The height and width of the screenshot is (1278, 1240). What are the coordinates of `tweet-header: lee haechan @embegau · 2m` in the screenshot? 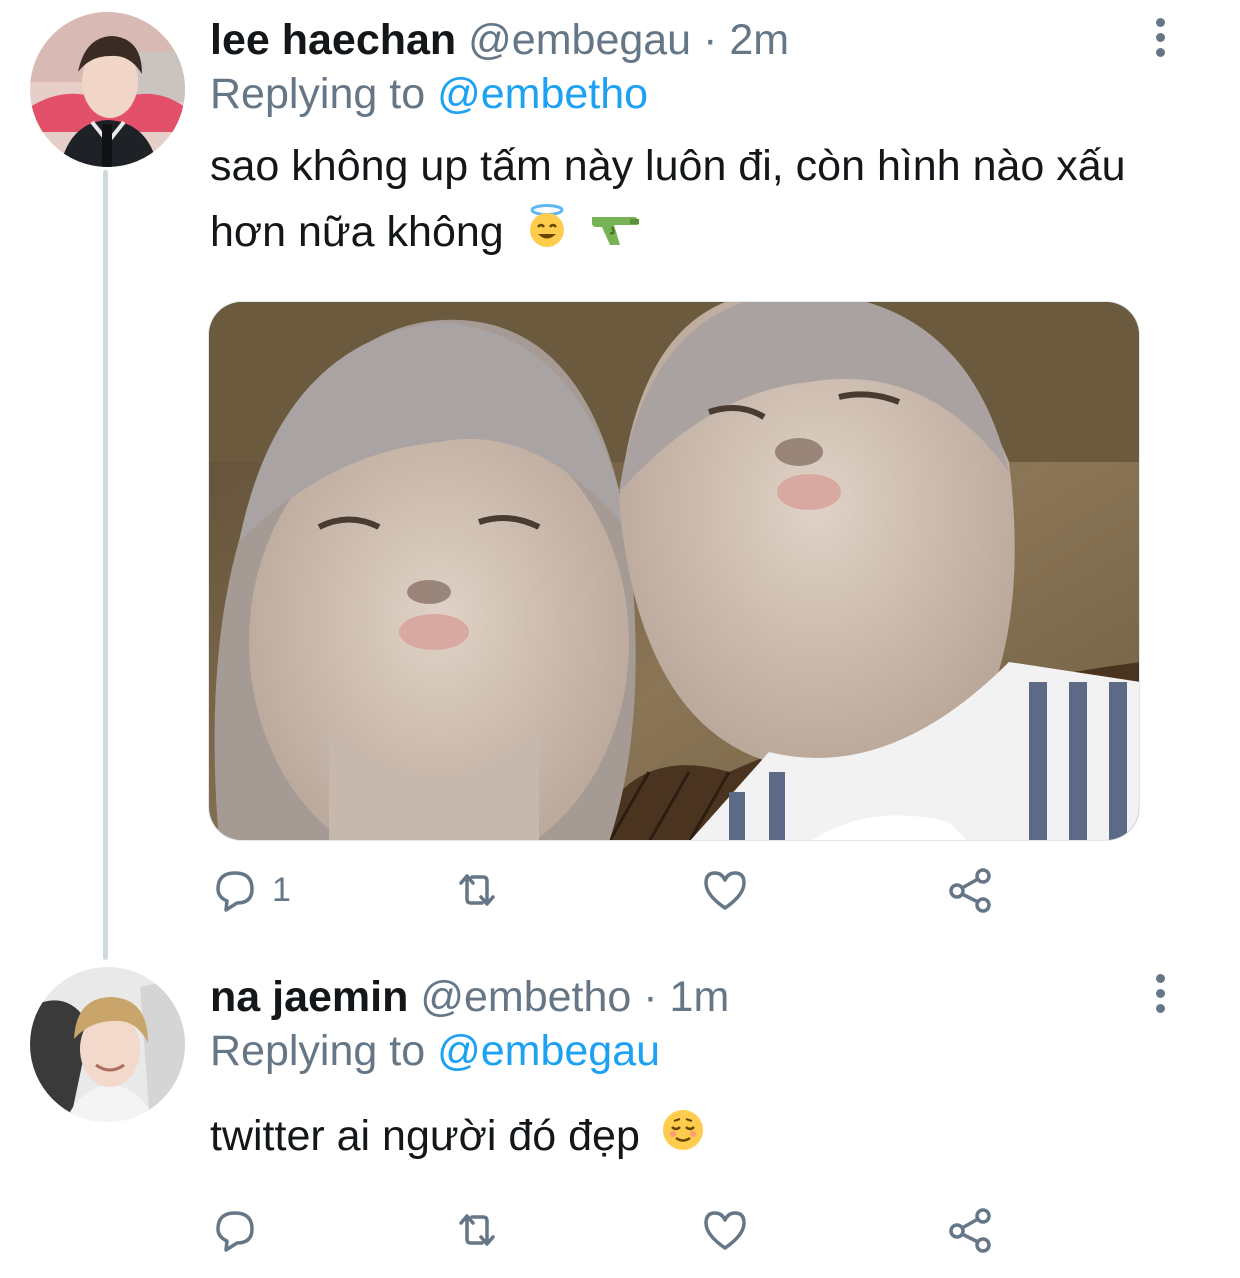 It's located at (499, 40).